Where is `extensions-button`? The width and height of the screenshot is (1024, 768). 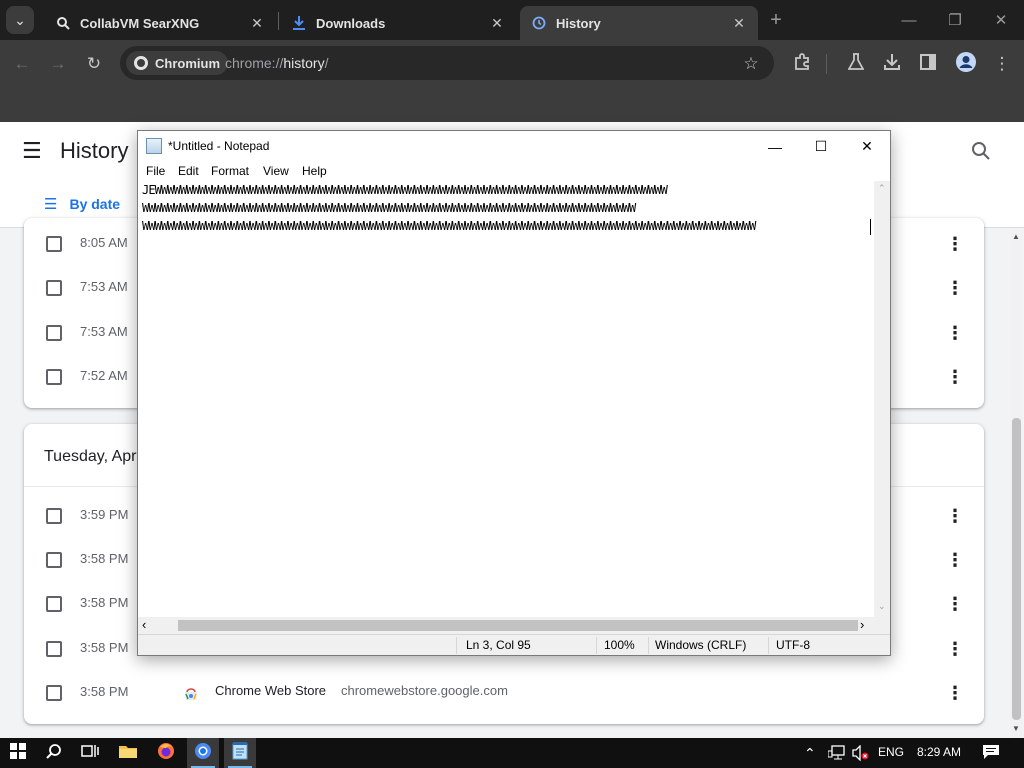
extensions-button is located at coordinates (802, 64).